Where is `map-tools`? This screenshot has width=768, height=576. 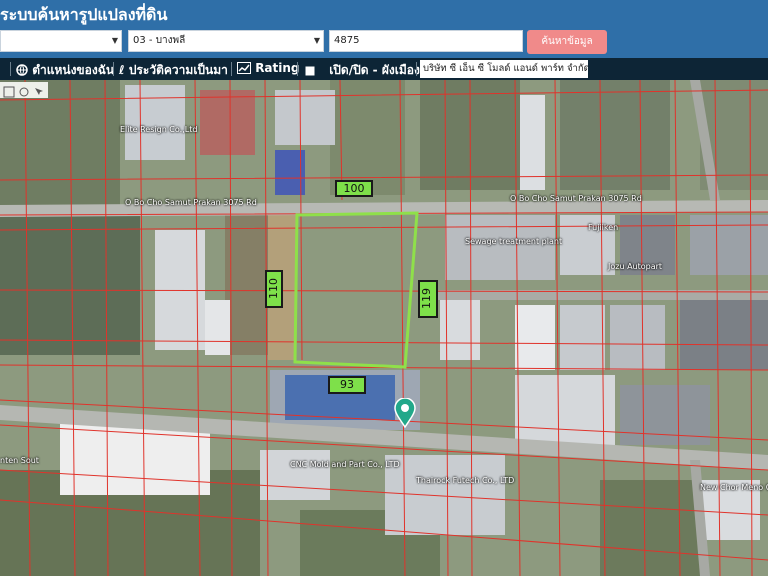
map-tools is located at coordinates (24, 90).